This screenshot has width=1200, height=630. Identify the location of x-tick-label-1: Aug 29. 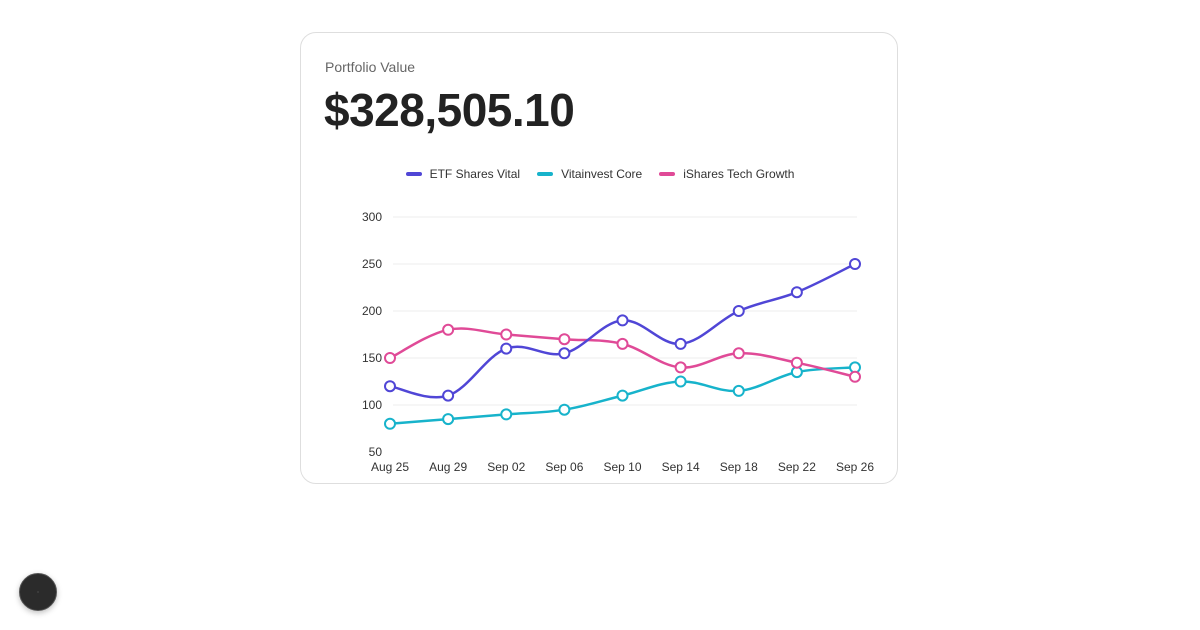
(448, 467).